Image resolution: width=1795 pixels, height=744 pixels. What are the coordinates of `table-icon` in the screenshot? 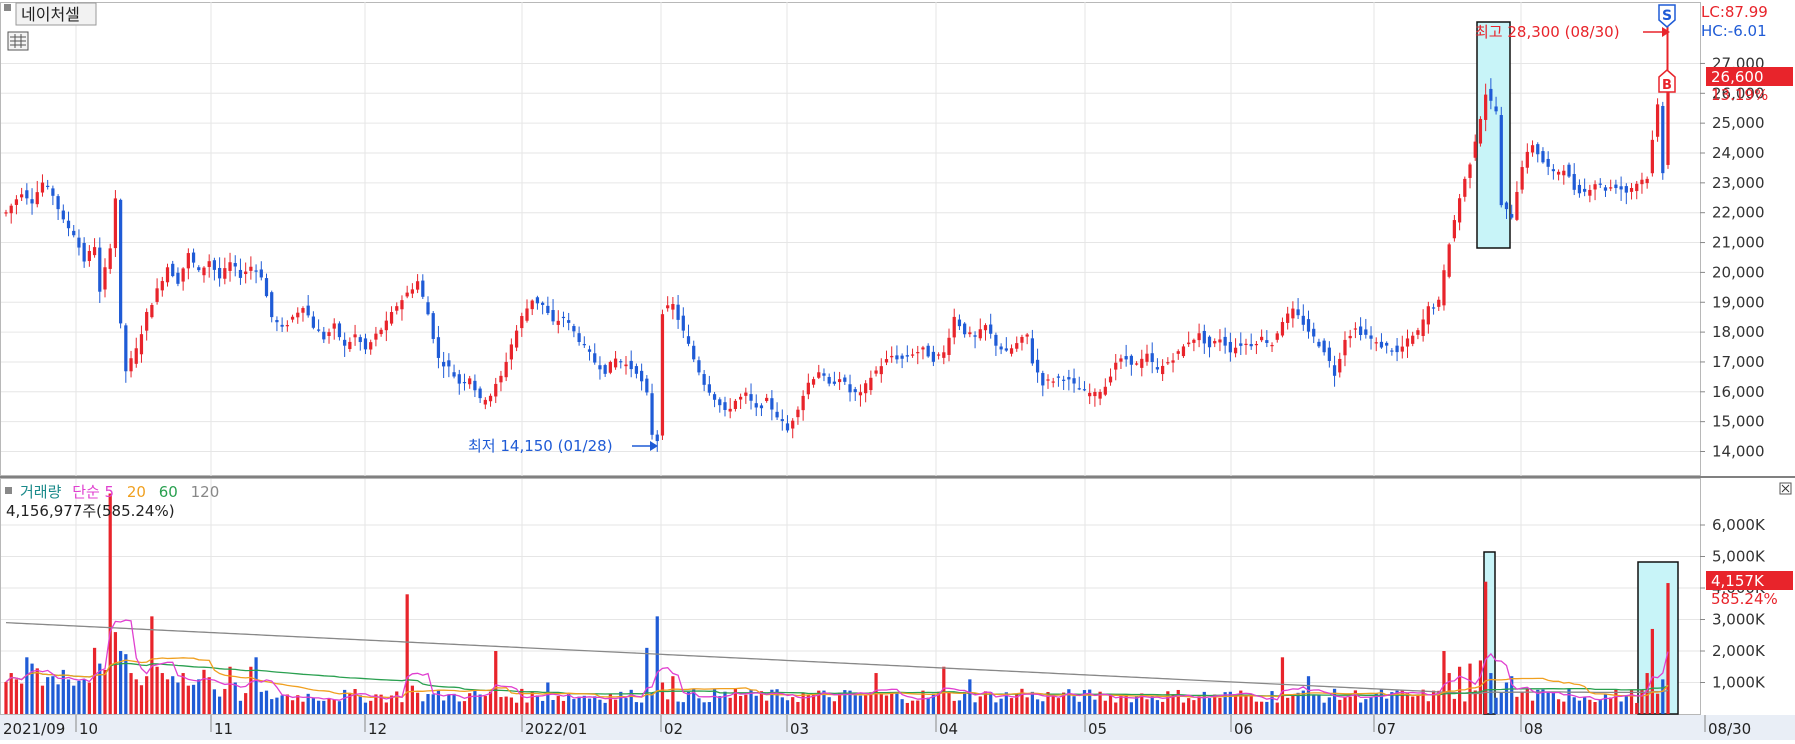 It's located at (18, 41).